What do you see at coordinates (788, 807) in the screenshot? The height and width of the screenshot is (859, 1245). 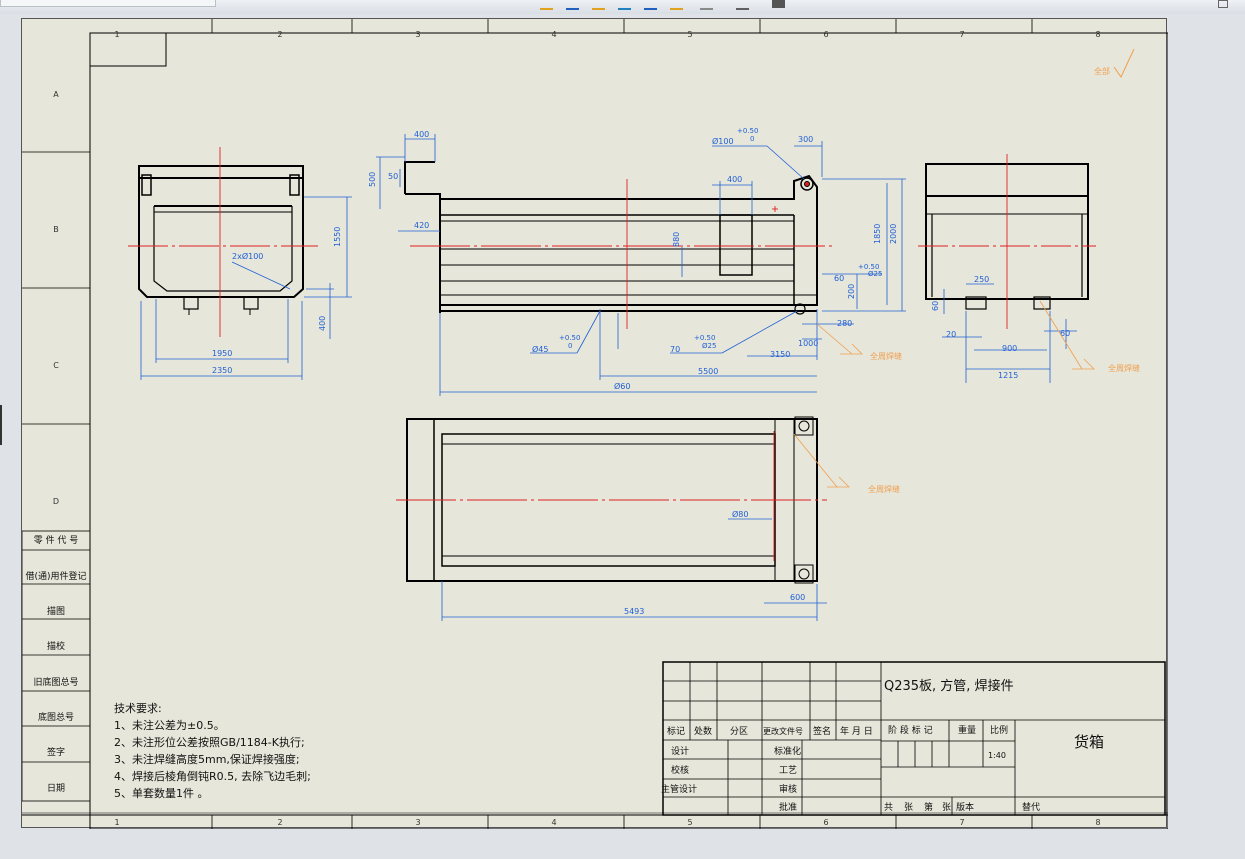 I see `title-role: 批准` at bounding box center [788, 807].